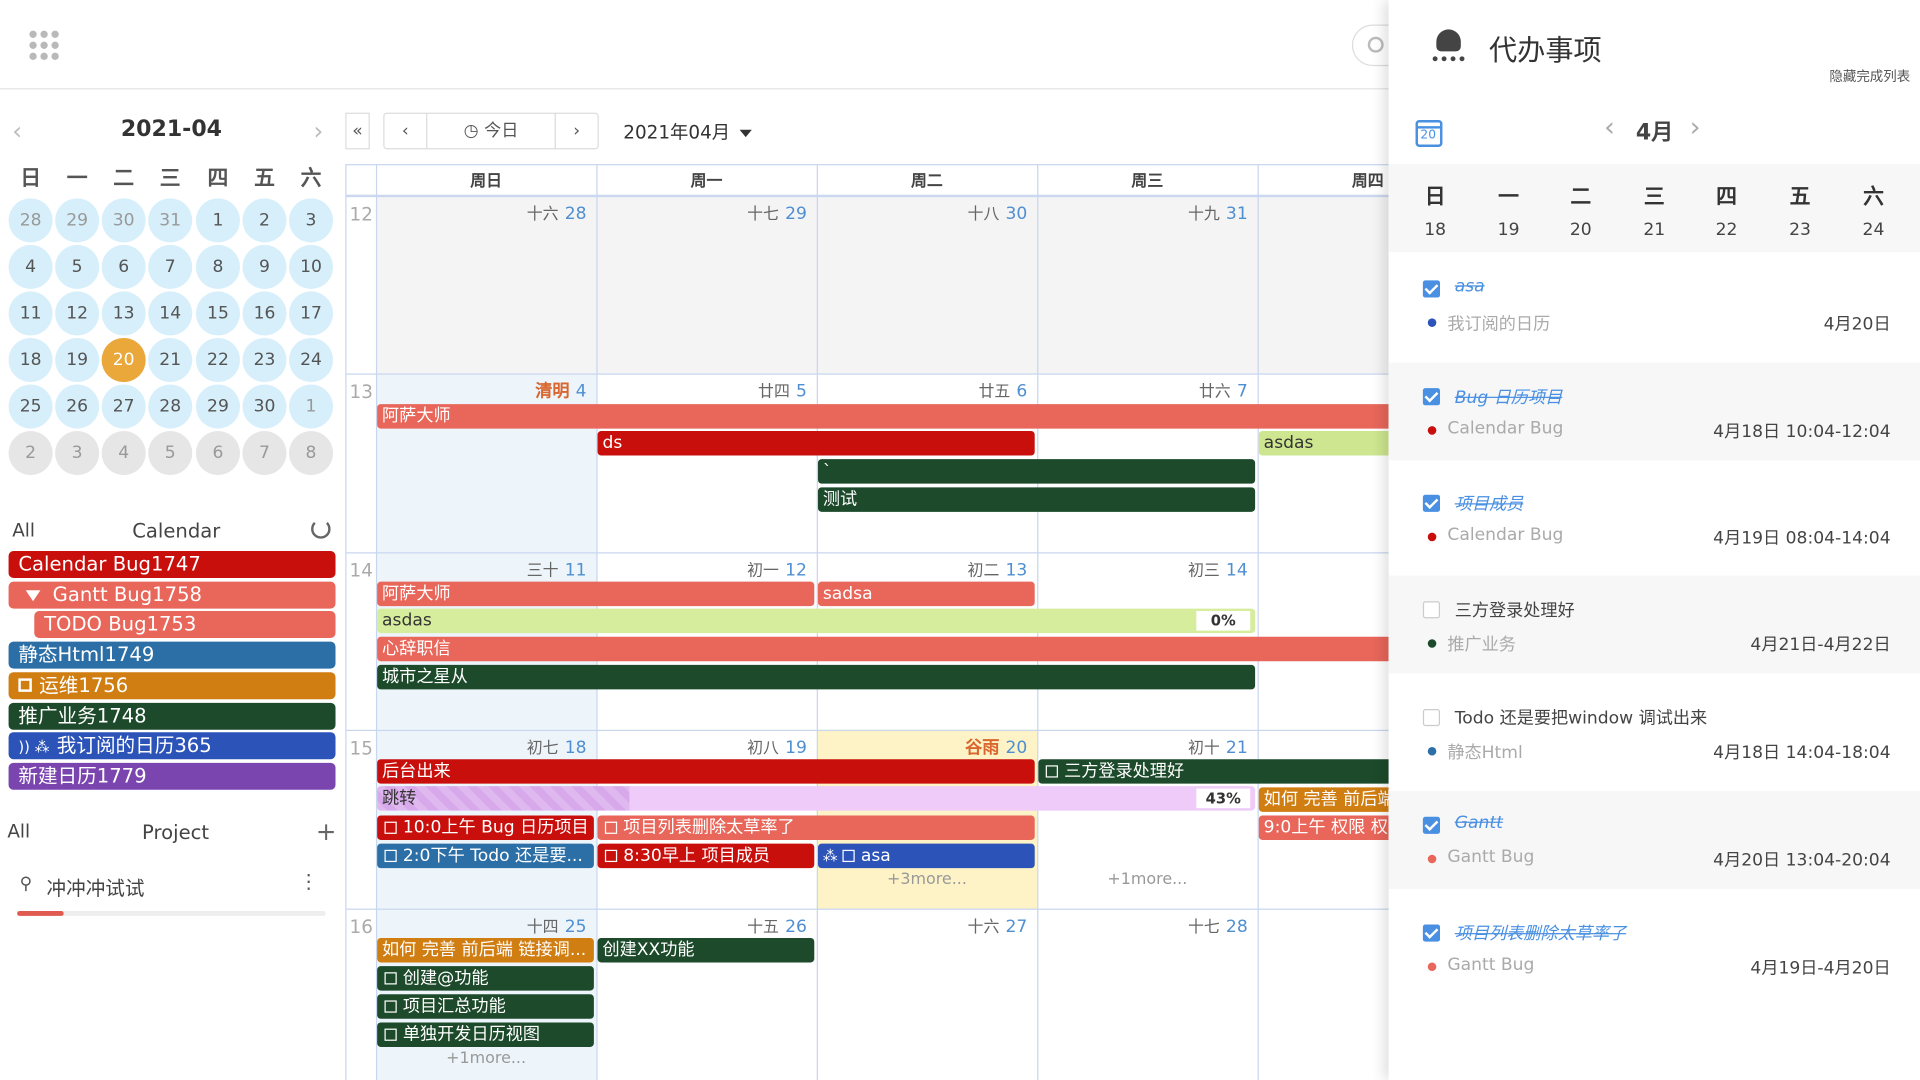  Describe the element at coordinates (33, 595) in the screenshot. I see `caret-down-icon` at that location.